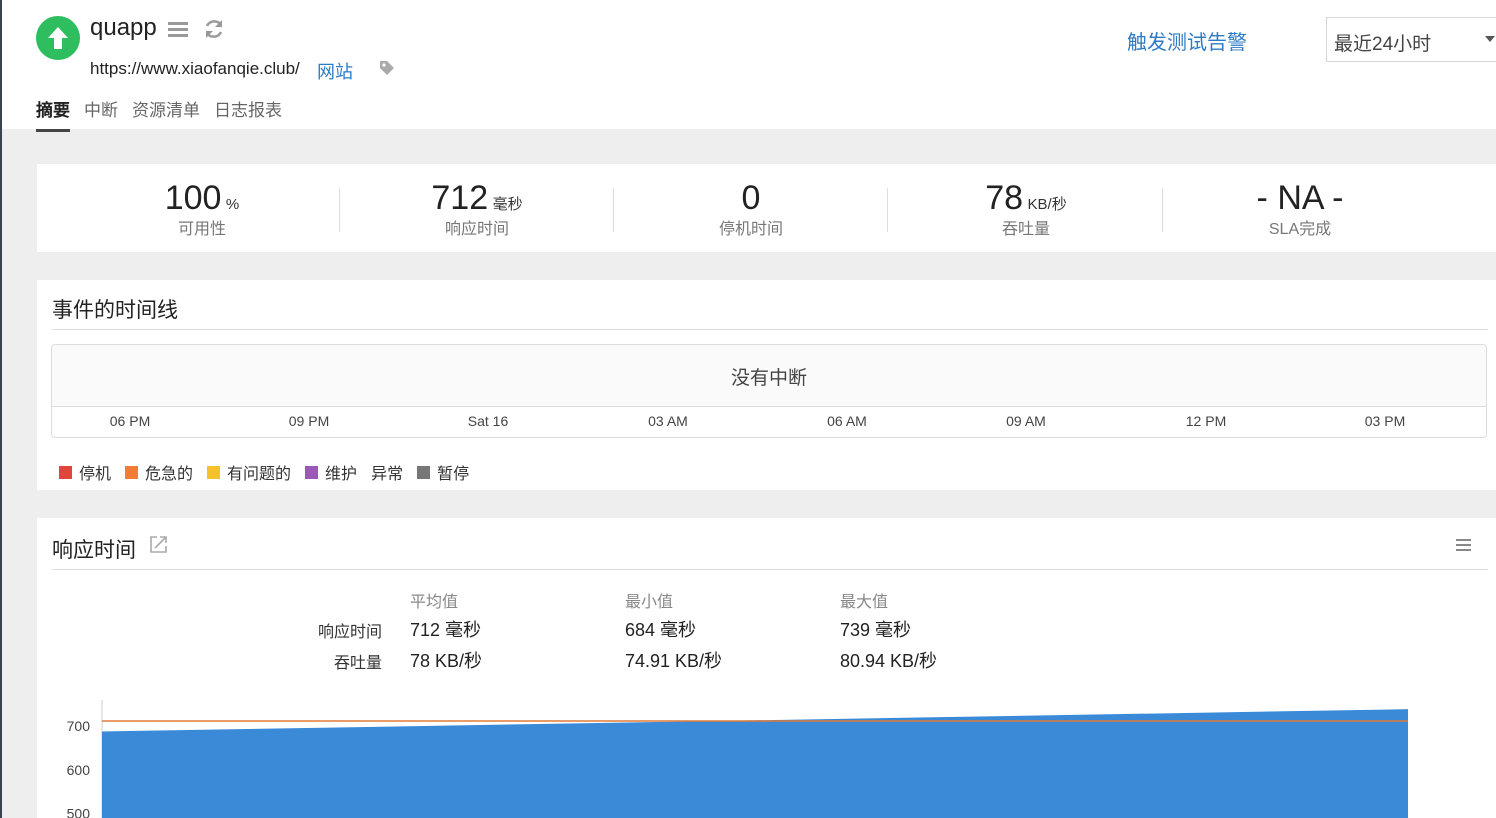 This screenshot has width=1496, height=818. I want to click on timeline-legend: 停机 危急的 有问题的 维护 异常 暂停, so click(271, 472).